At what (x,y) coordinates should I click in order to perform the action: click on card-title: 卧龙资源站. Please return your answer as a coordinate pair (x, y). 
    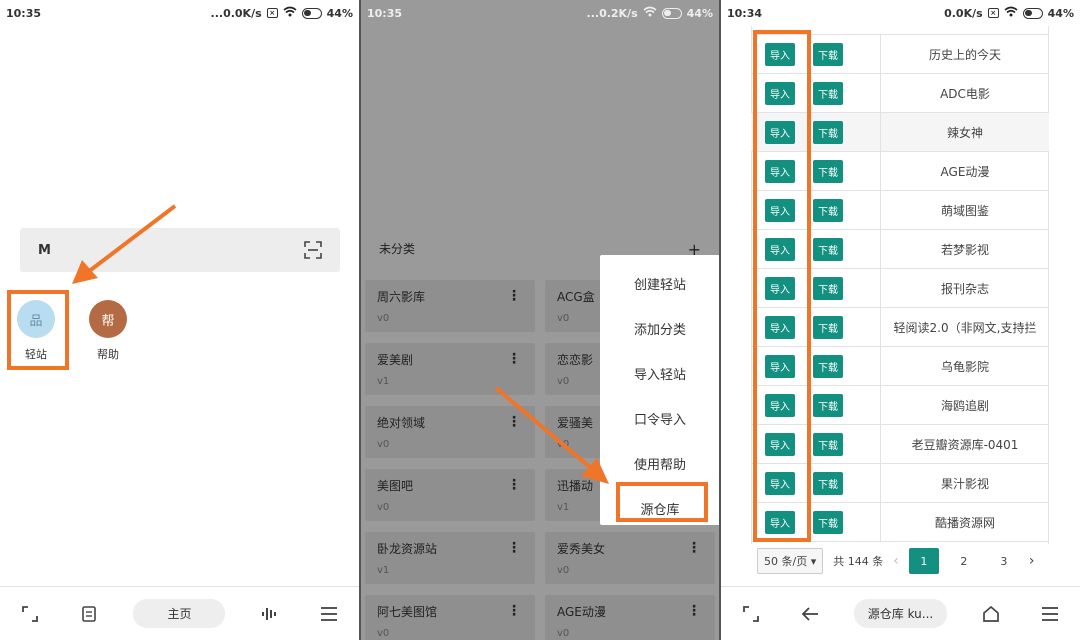
    Looking at the image, I should click on (407, 549).